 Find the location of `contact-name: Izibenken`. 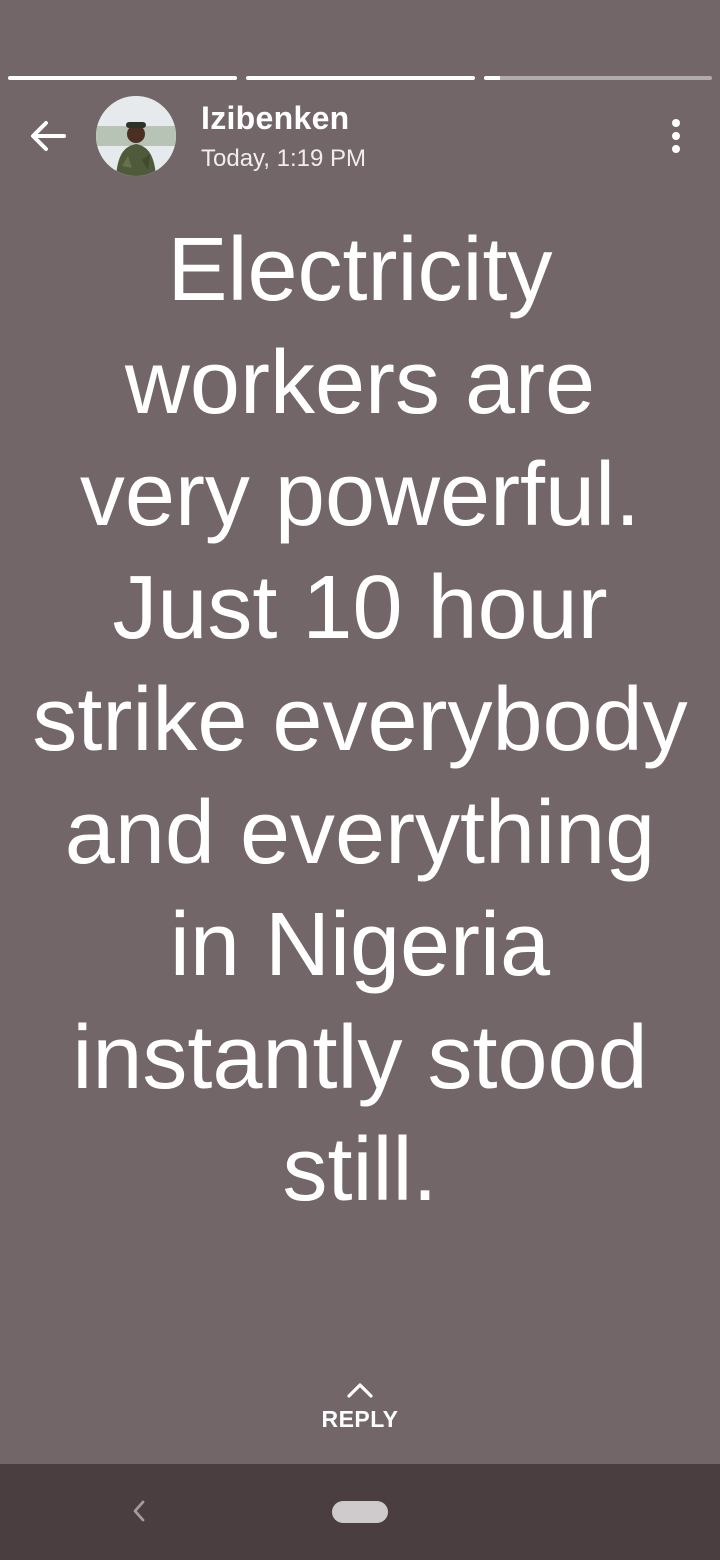

contact-name: Izibenken is located at coordinates (275, 118).